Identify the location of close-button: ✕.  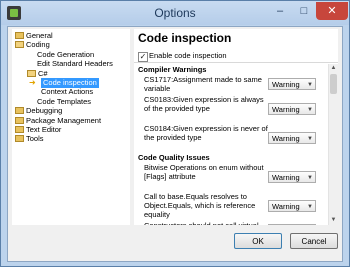
(332, 11).